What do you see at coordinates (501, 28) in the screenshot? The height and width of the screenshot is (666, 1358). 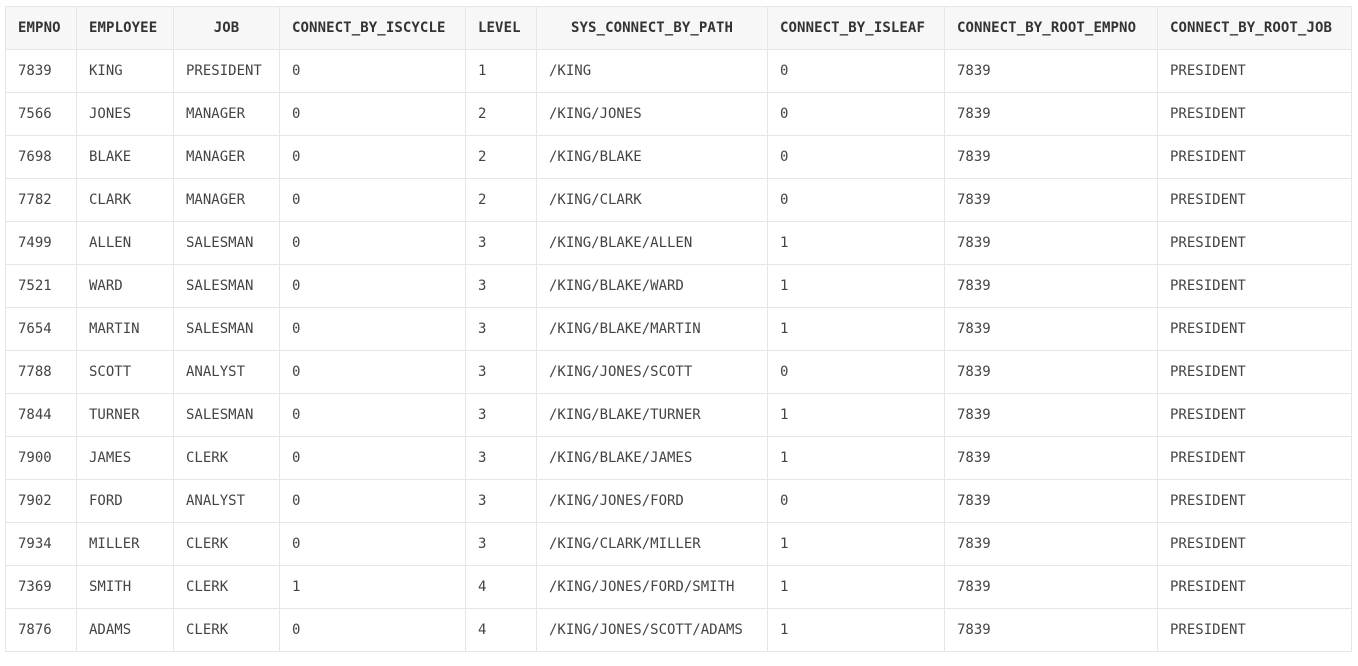 I see `column-header-level: LEVEL` at bounding box center [501, 28].